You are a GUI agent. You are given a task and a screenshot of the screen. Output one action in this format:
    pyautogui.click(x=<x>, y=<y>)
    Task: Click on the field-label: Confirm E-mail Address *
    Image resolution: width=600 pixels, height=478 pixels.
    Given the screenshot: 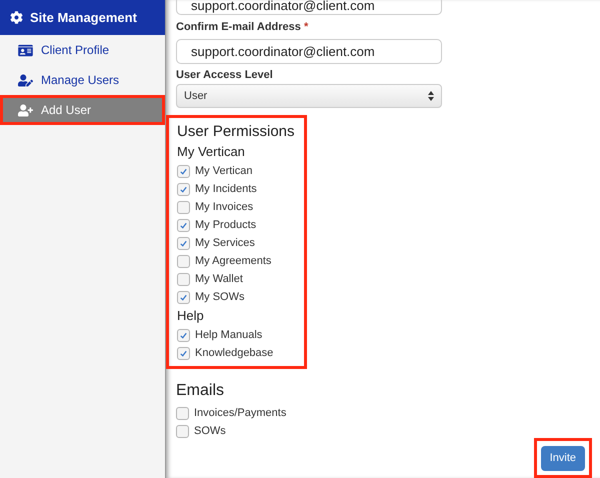 What is the action you would take?
    pyautogui.click(x=243, y=26)
    